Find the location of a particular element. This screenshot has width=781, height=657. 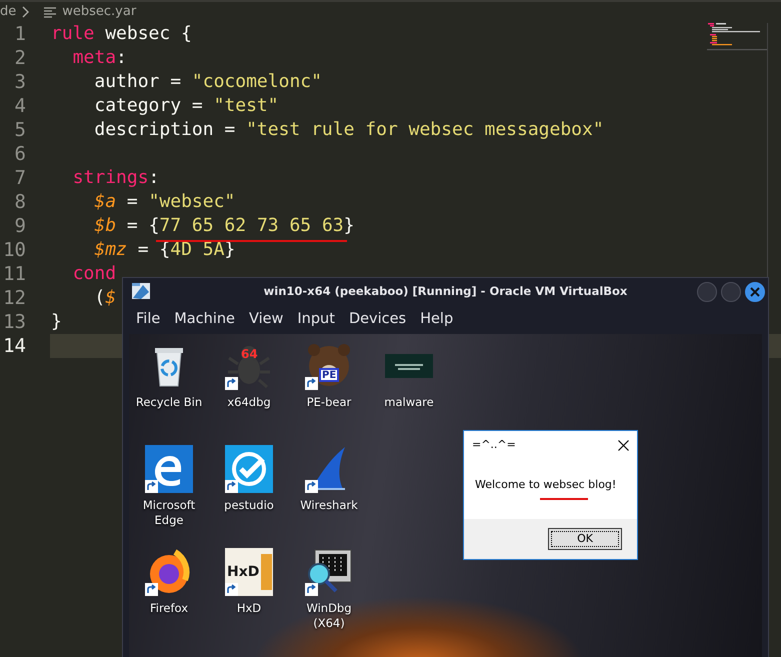

desktop-icon-label: Firefox is located at coordinates (169, 608).